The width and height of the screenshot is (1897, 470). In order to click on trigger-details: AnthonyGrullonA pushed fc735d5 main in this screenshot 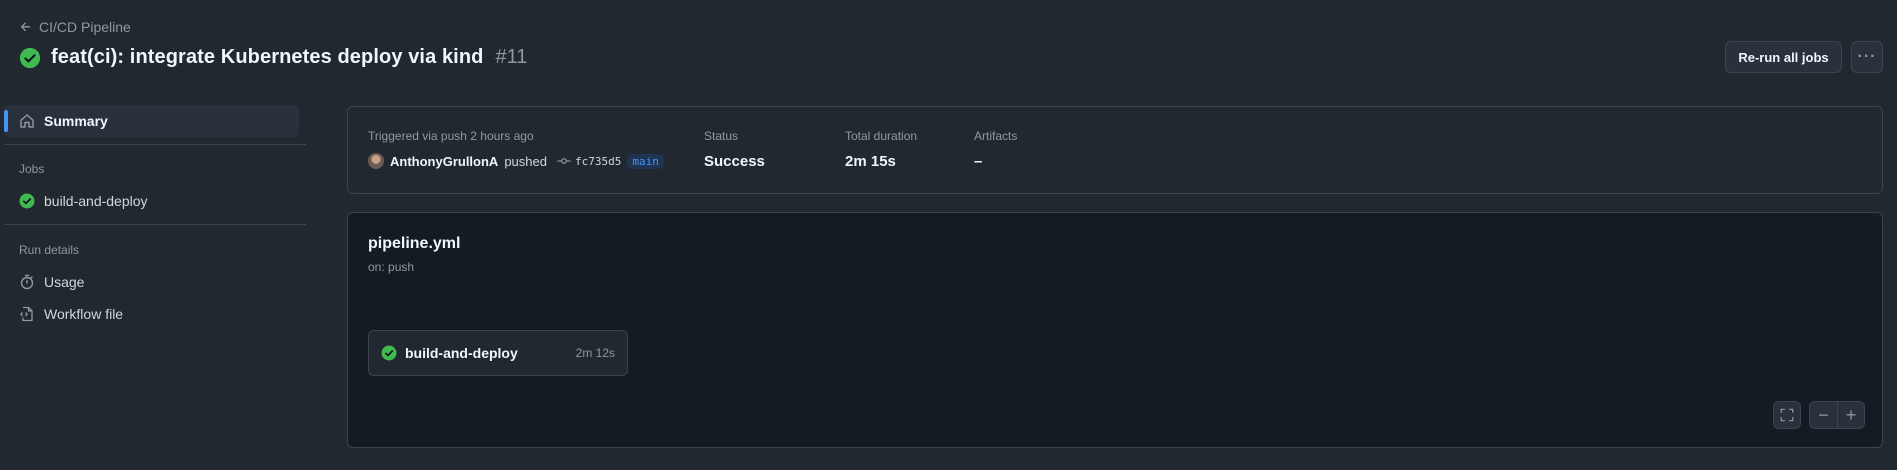, I will do `click(516, 161)`.